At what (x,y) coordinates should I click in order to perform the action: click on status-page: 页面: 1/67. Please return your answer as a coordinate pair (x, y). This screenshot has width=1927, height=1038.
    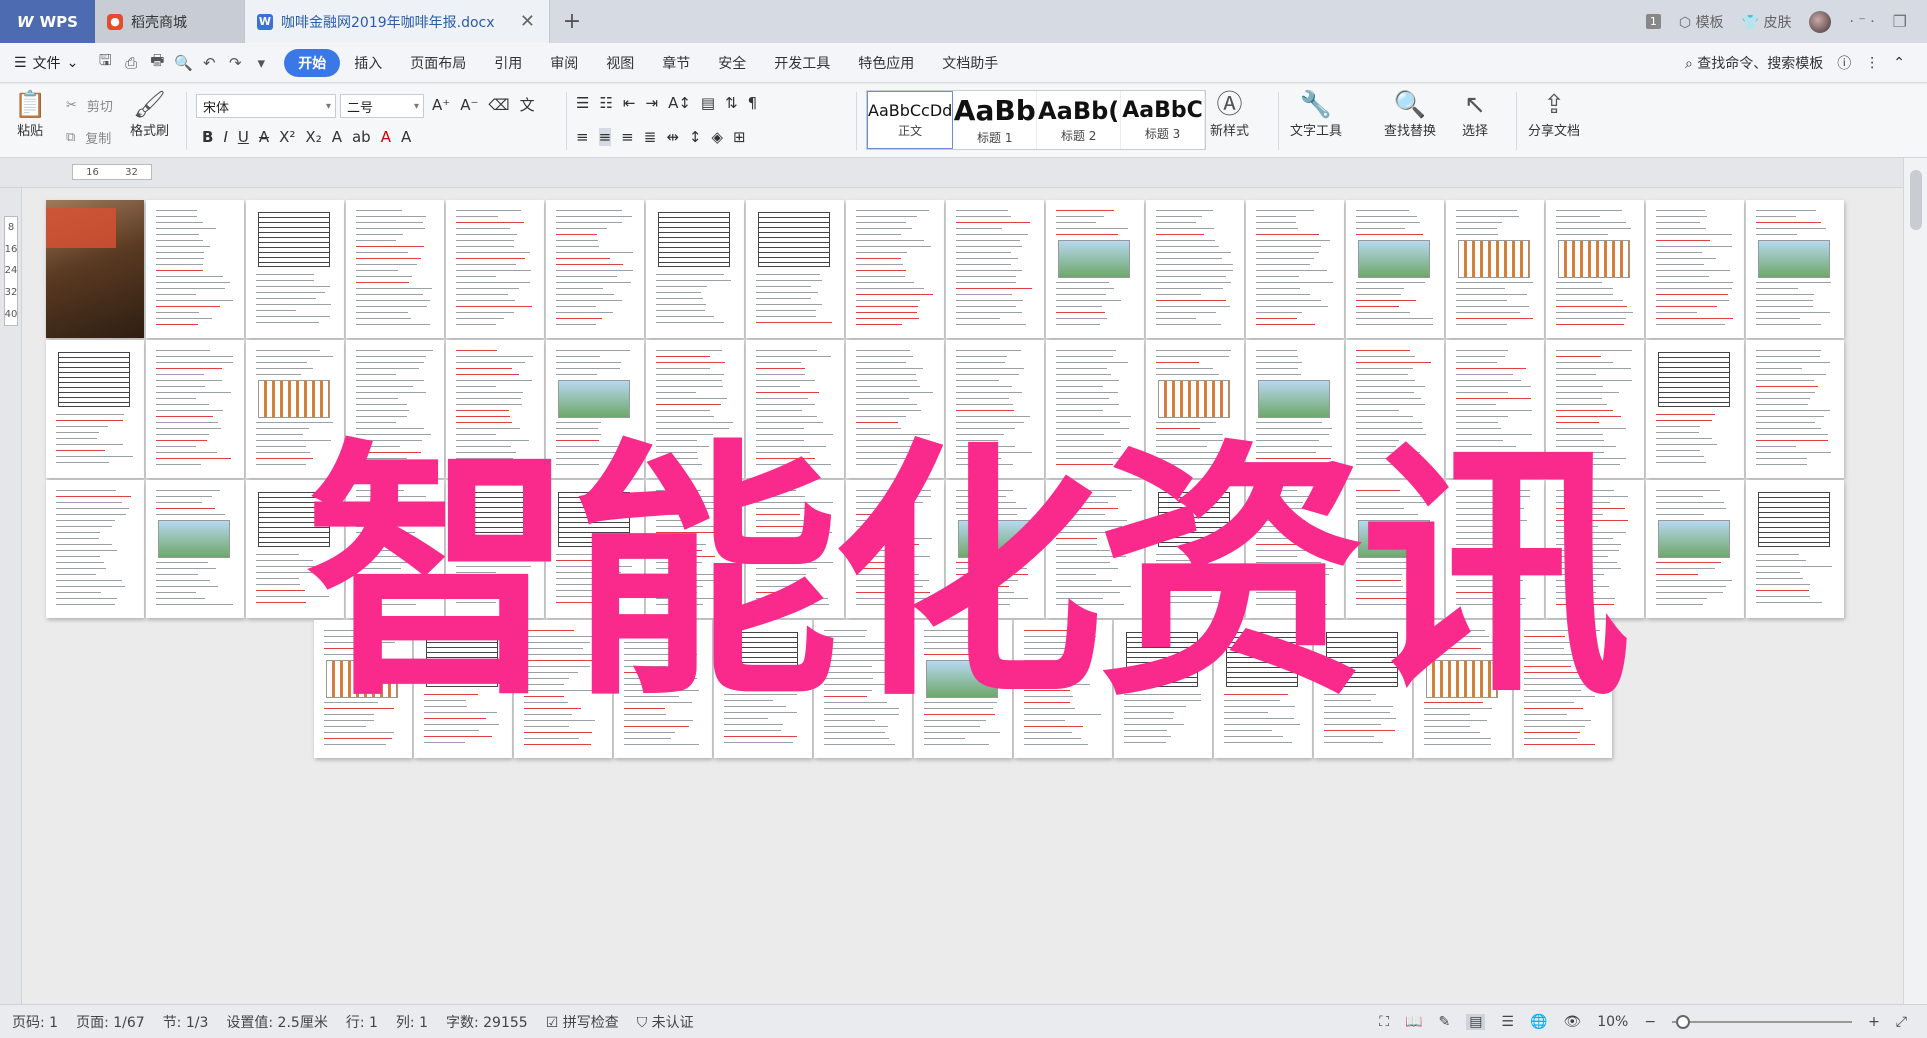
    Looking at the image, I should click on (110, 1022).